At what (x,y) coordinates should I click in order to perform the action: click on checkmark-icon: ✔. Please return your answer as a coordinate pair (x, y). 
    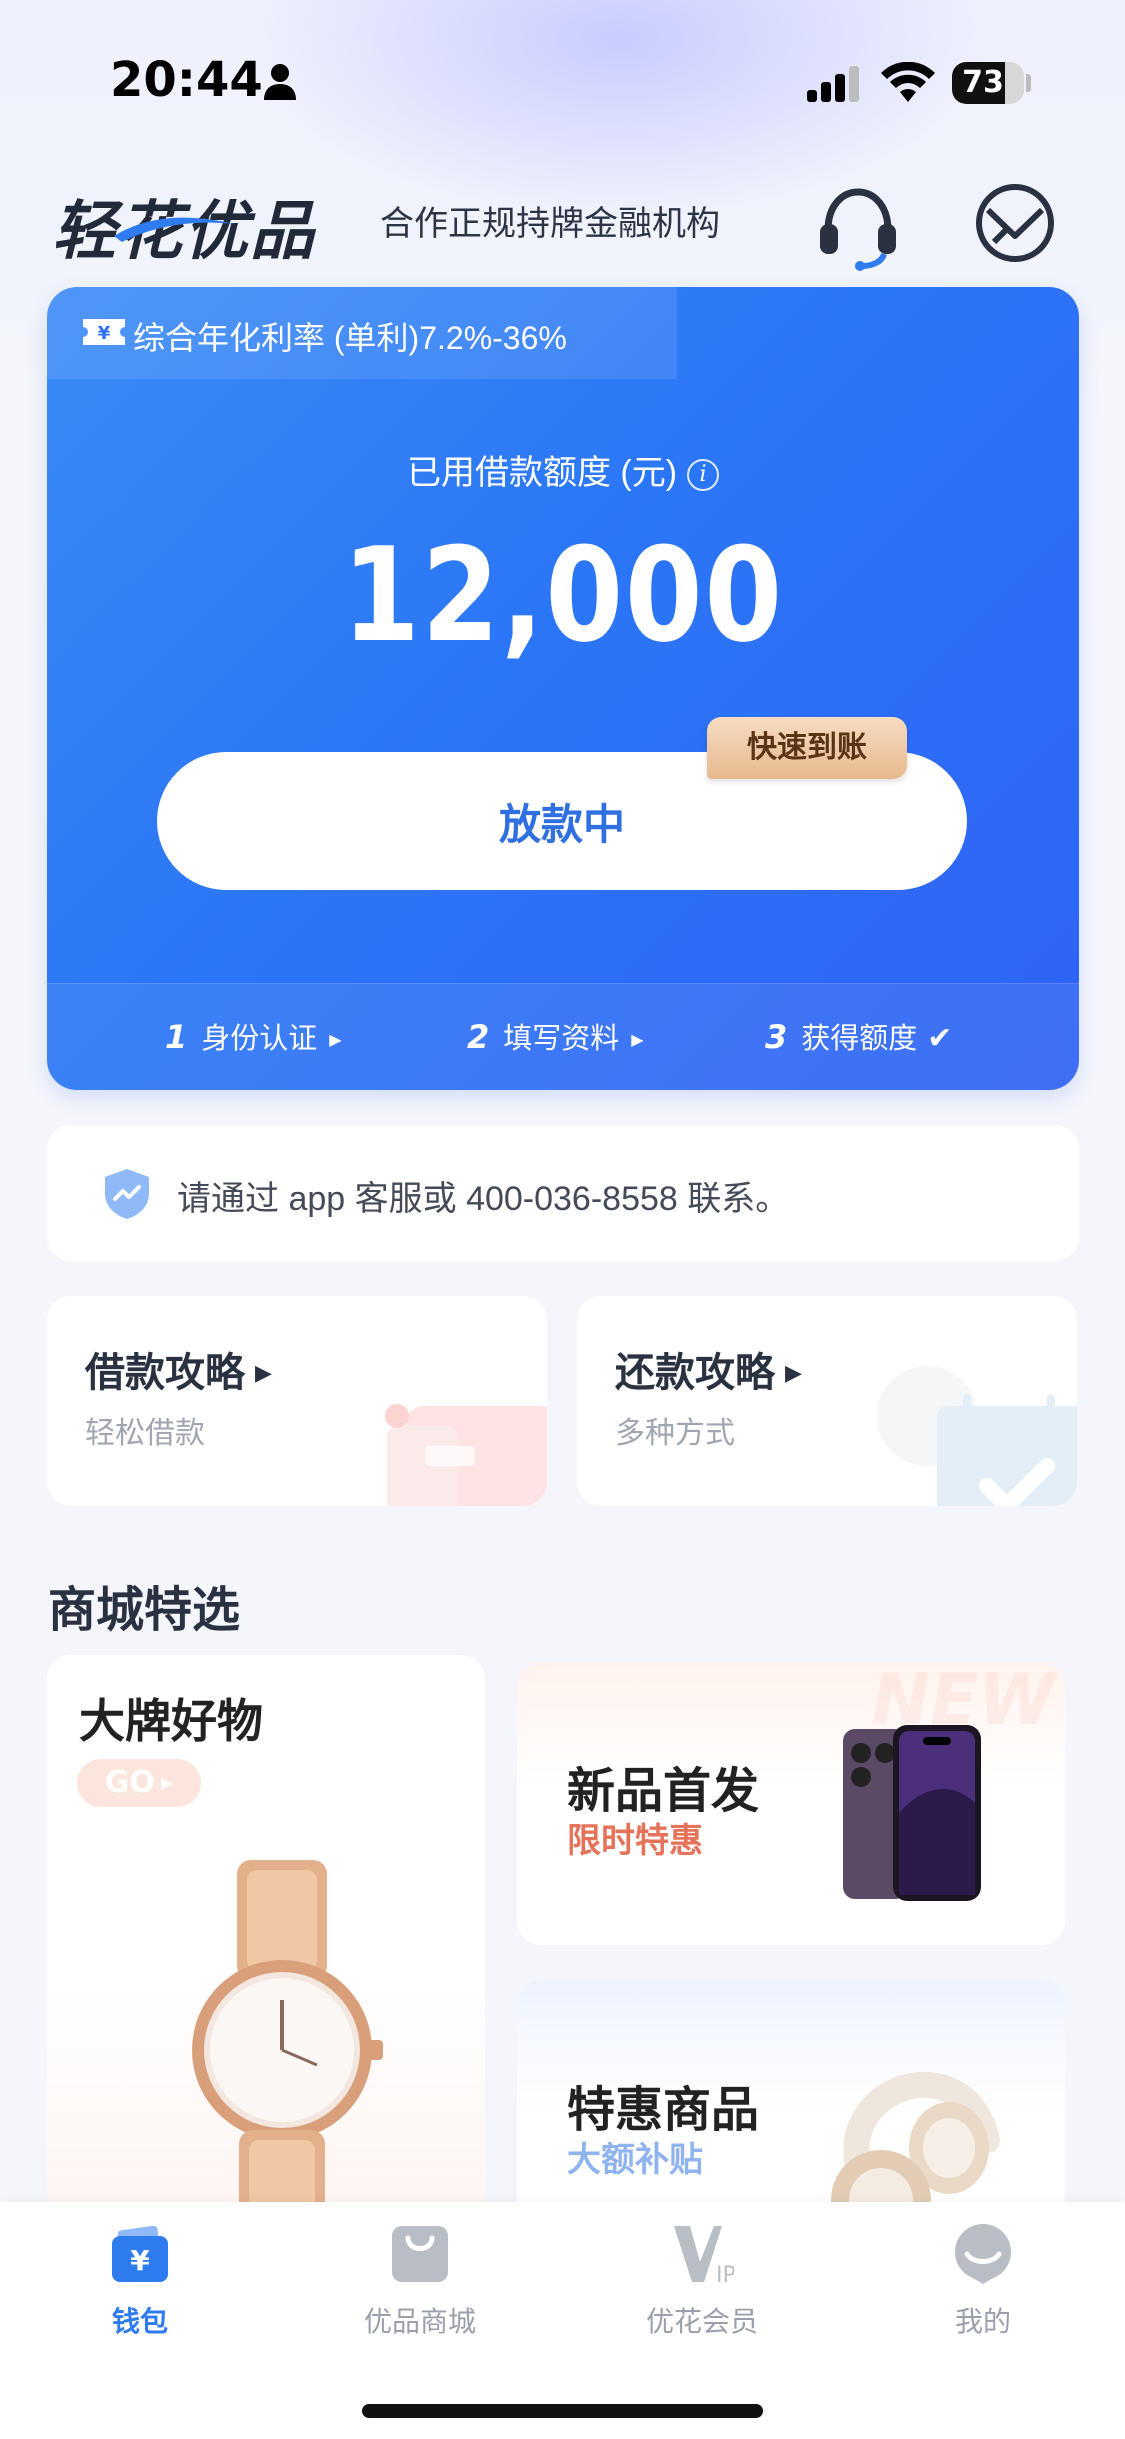
    Looking at the image, I should click on (940, 1038).